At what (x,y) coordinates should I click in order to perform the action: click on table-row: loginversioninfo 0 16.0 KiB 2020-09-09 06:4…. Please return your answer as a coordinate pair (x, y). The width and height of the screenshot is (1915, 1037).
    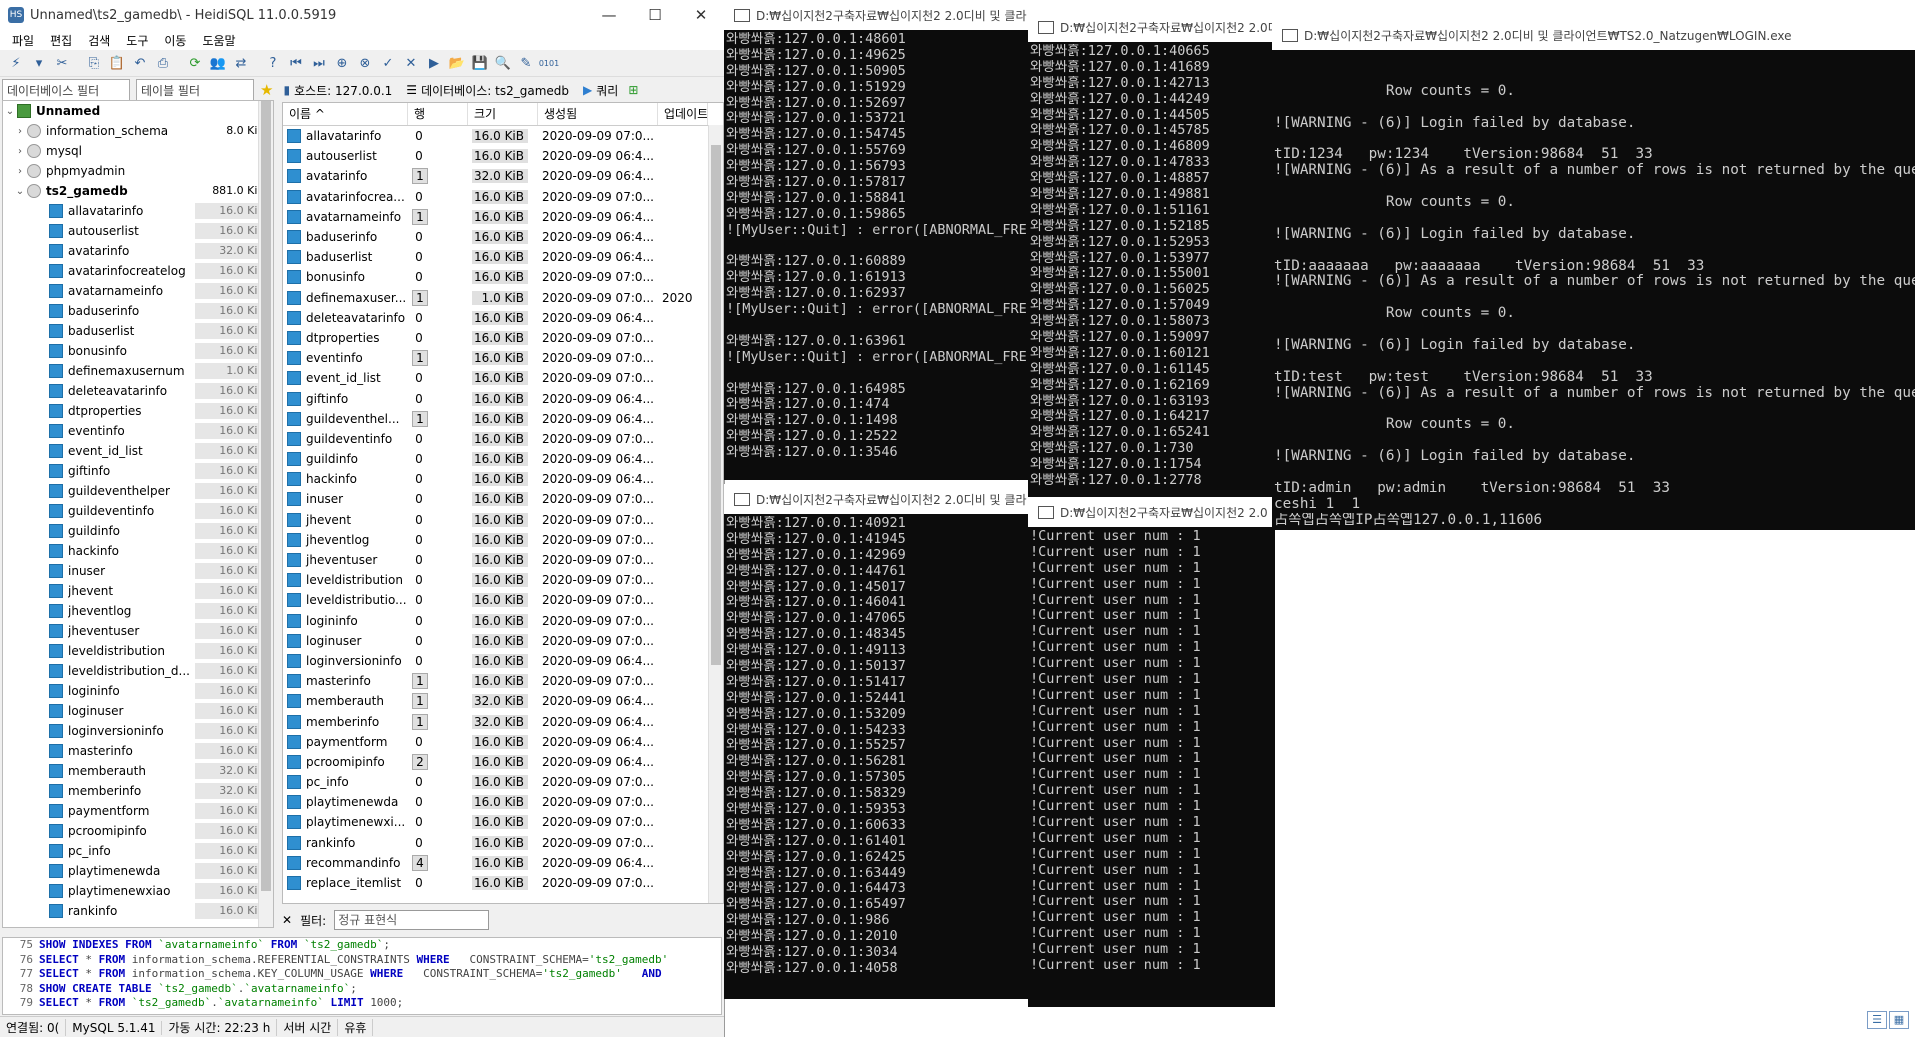
    Looking at the image, I should click on (503, 661).